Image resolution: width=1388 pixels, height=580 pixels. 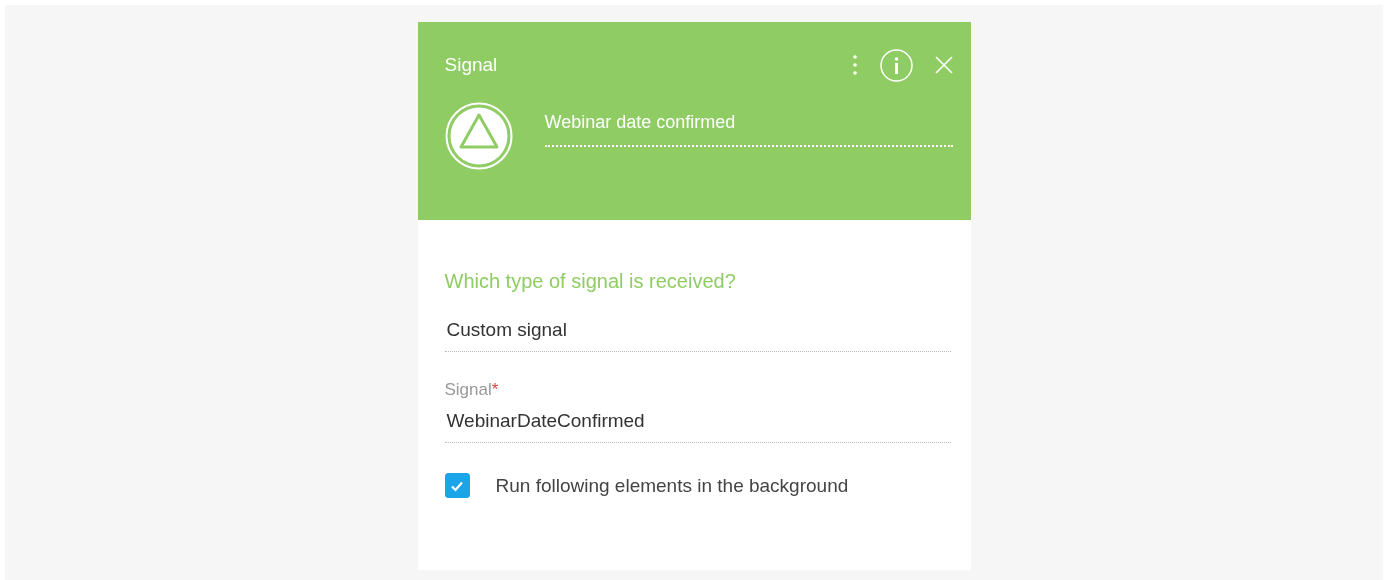 What do you see at coordinates (943, 65) in the screenshot?
I see `close-icon` at bounding box center [943, 65].